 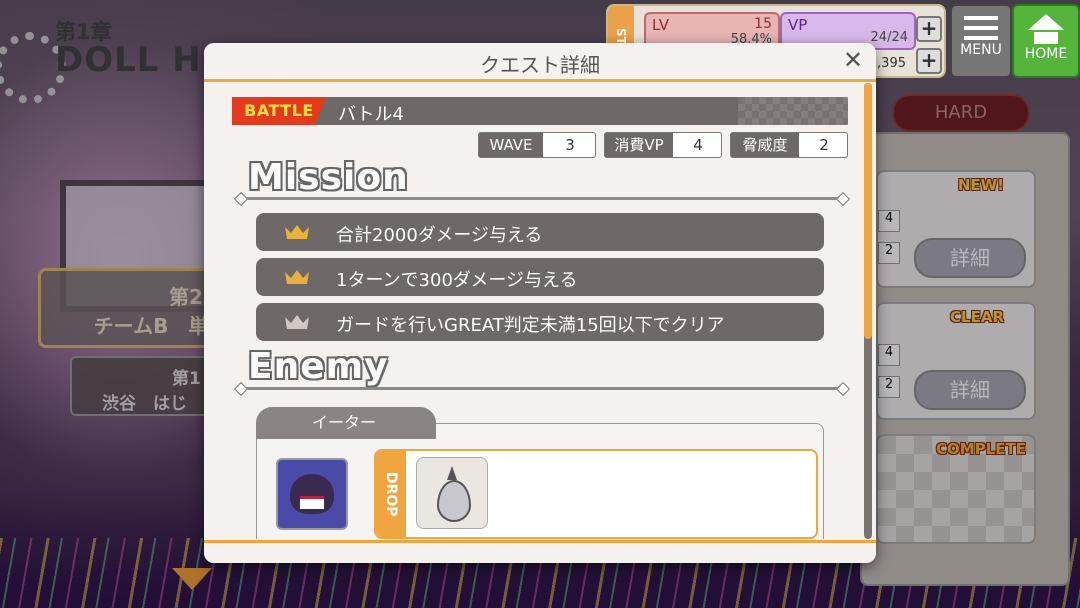 What do you see at coordinates (1046, 22) in the screenshot?
I see `home-icon` at bounding box center [1046, 22].